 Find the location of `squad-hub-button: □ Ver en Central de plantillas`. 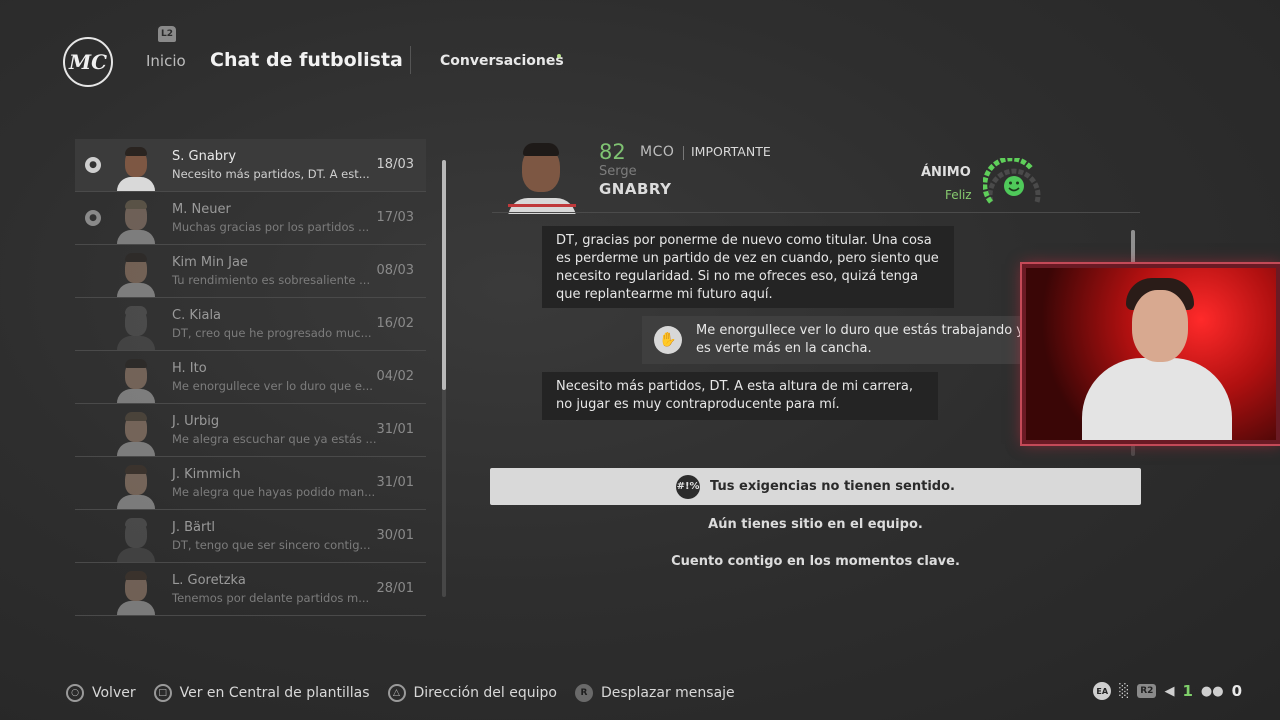

squad-hub-button: □ Ver en Central de plantillas is located at coordinates (261, 693).